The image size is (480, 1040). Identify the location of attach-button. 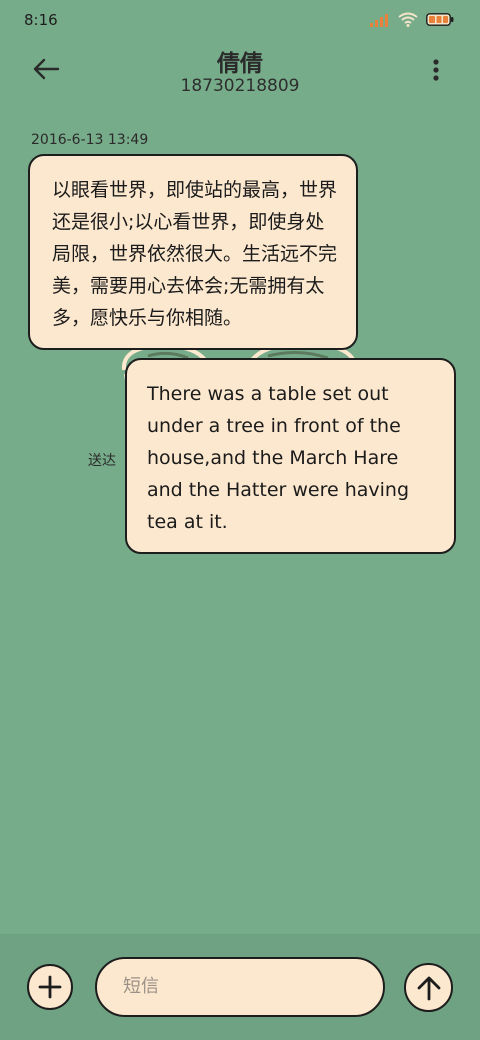
(50, 987).